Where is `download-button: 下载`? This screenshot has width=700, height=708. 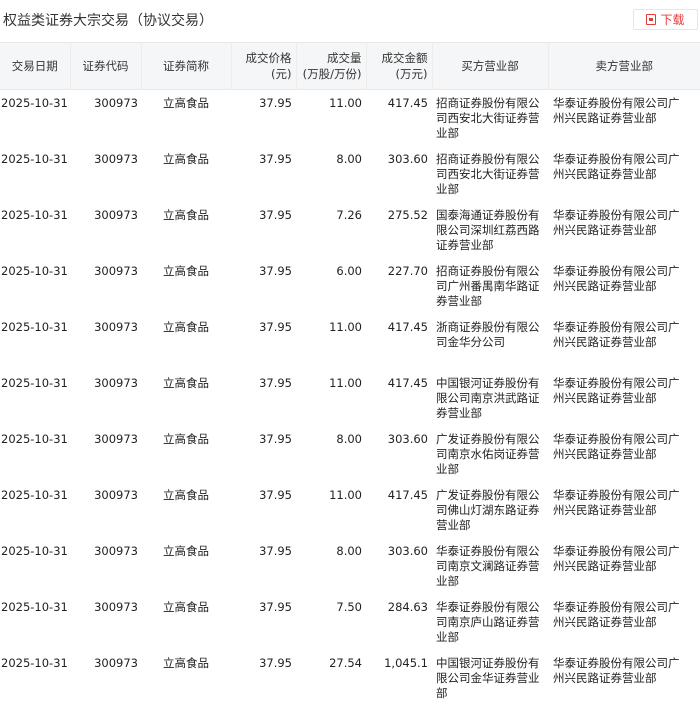 download-button: 下载 is located at coordinates (665, 19).